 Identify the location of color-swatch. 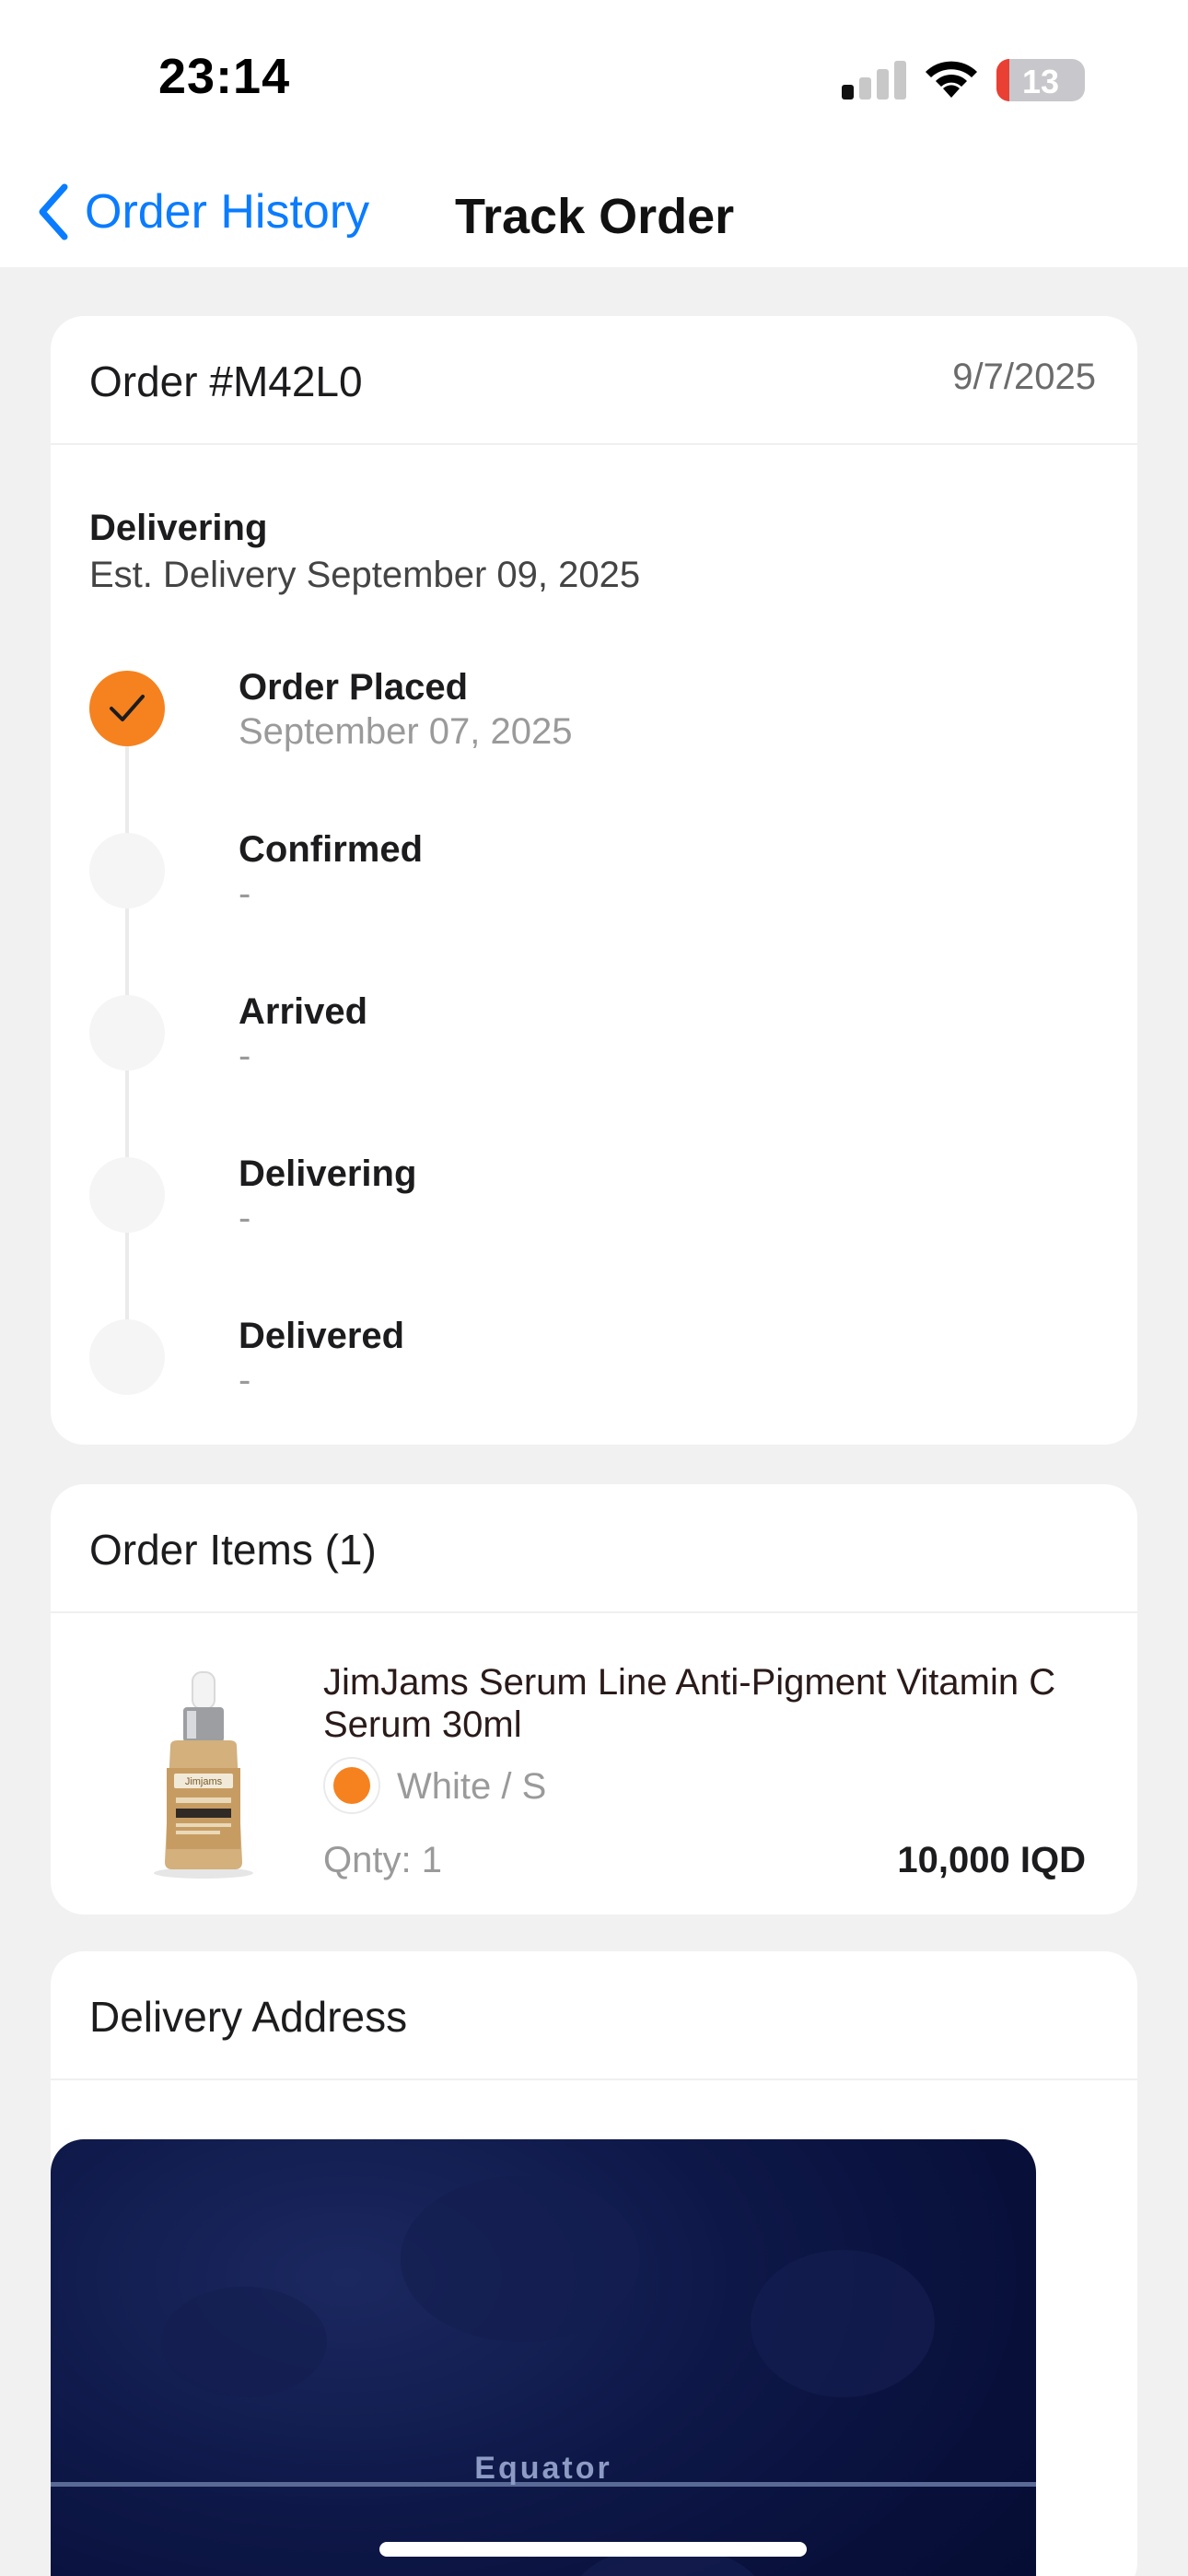
(352, 1785).